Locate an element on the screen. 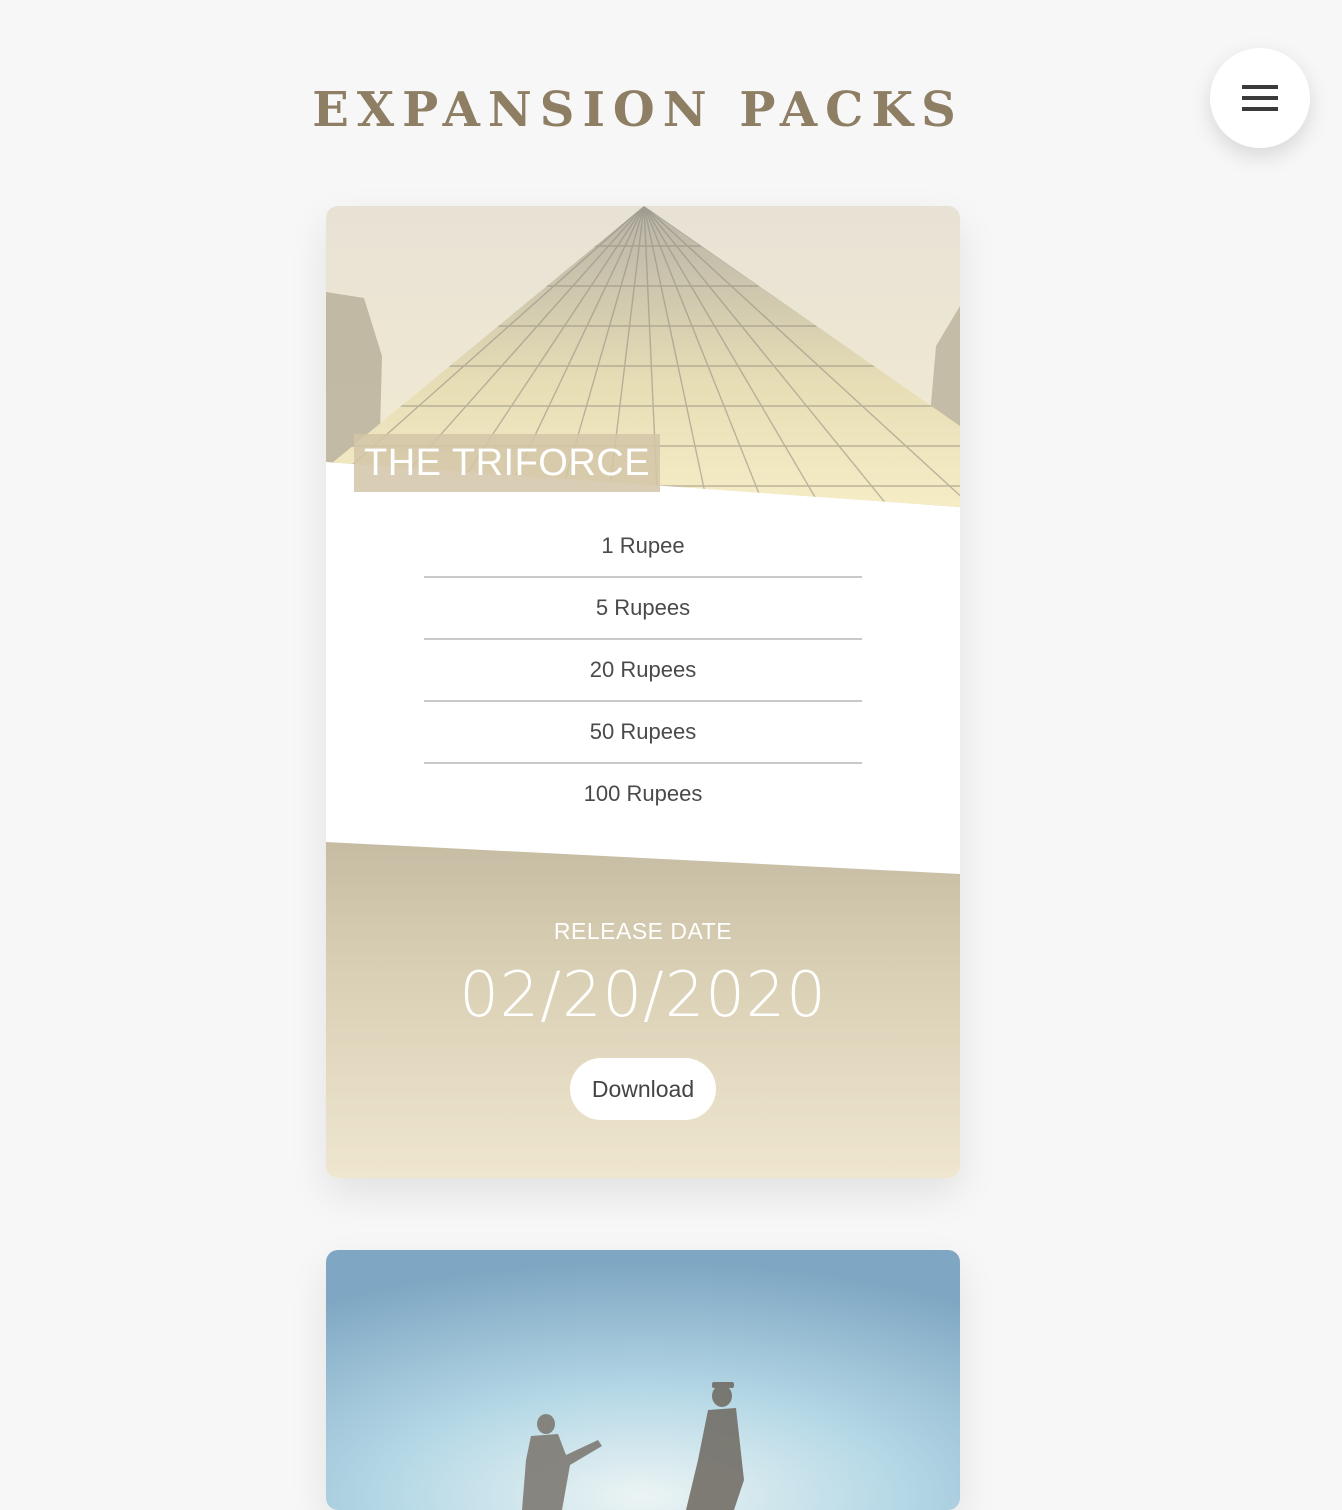 The image size is (1342, 1510). expansion-card is located at coordinates (643, 1380).